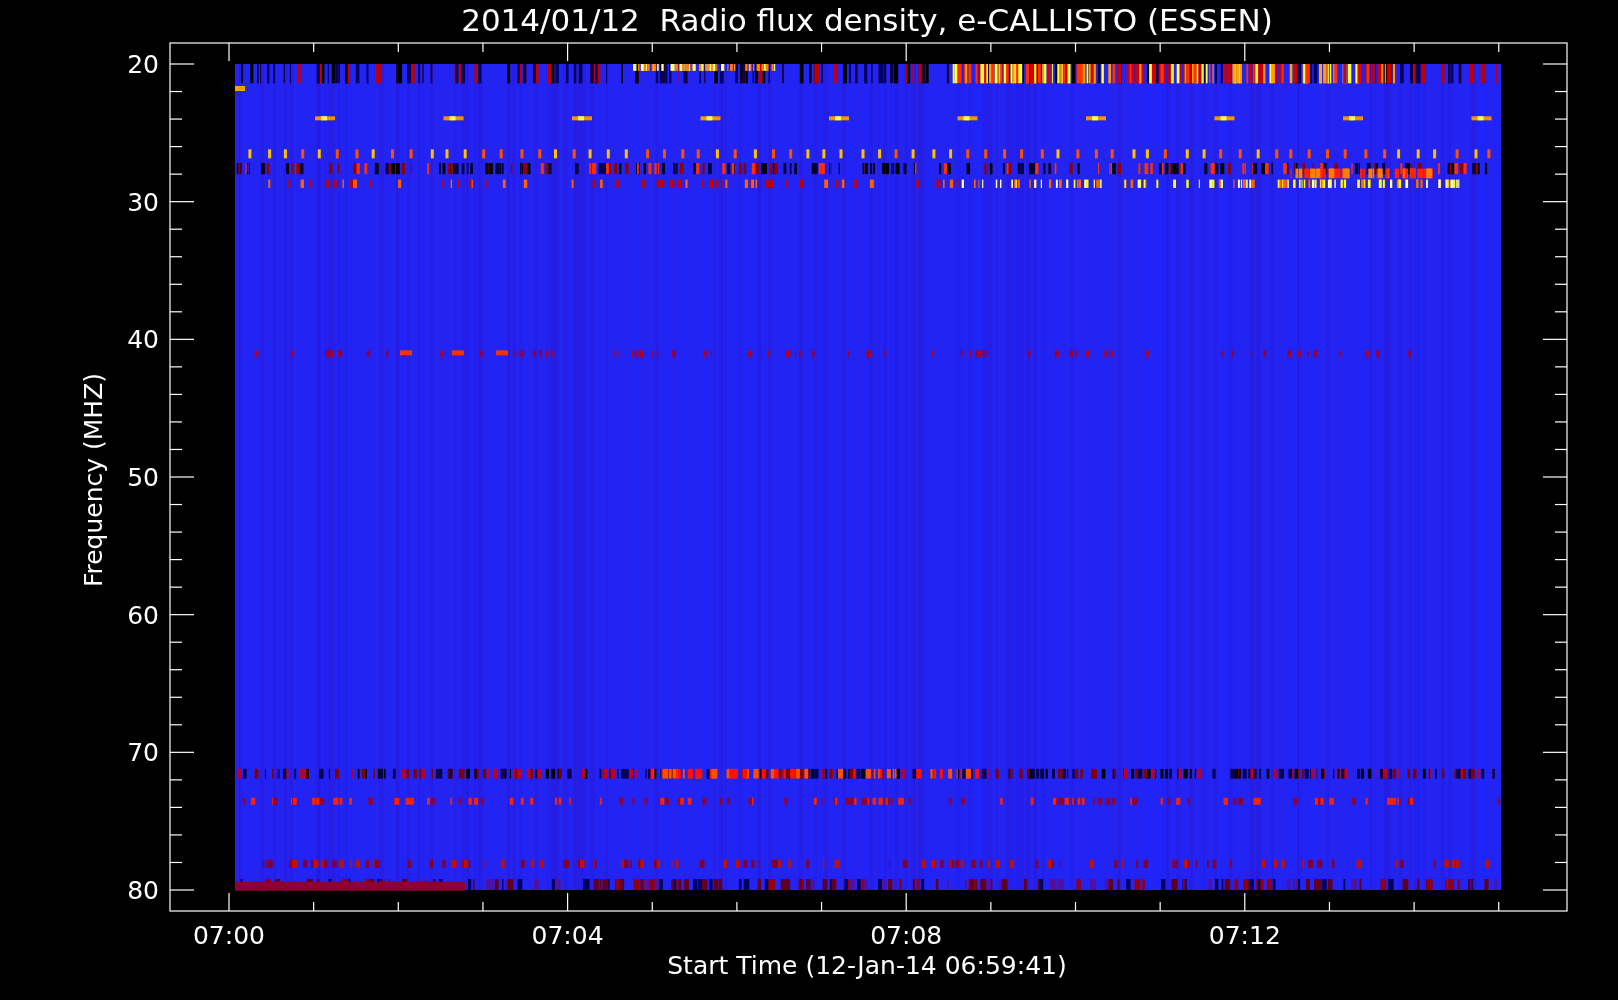  Describe the element at coordinates (93, 480) in the screenshot. I see `axis-title: Frequency (MHZ)` at that location.